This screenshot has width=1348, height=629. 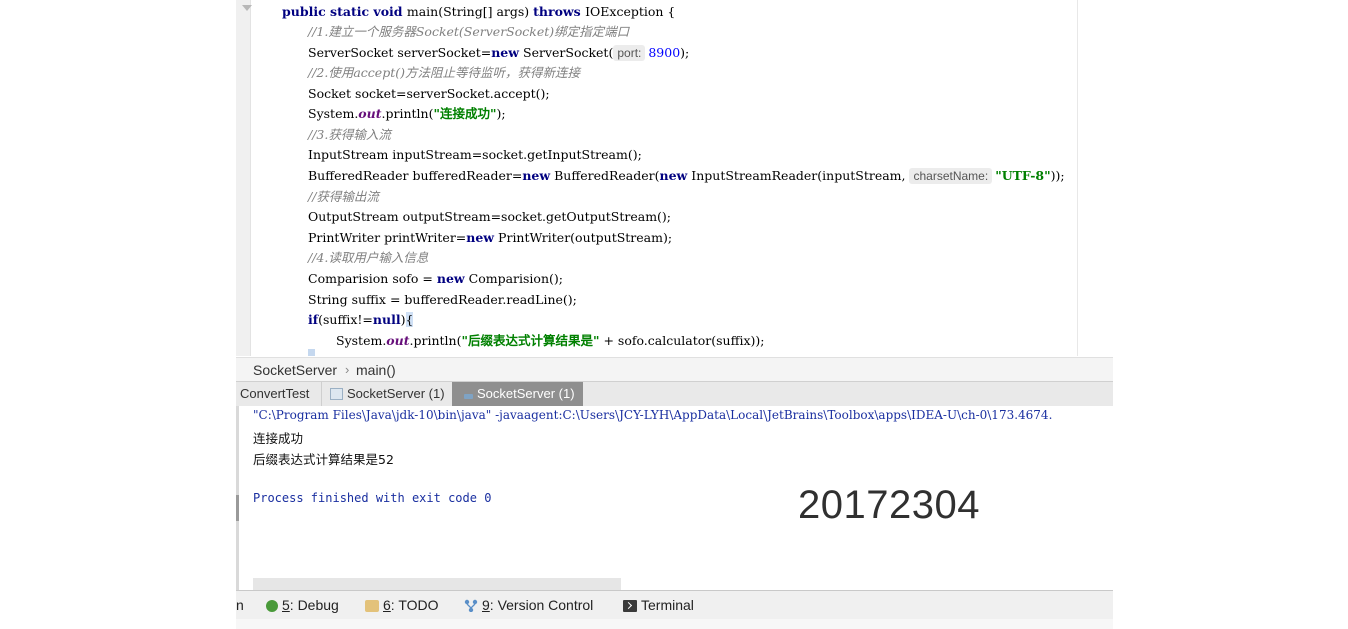 What do you see at coordinates (343, 196) in the screenshot?
I see `code-comment: //获得输出流` at bounding box center [343, 196].